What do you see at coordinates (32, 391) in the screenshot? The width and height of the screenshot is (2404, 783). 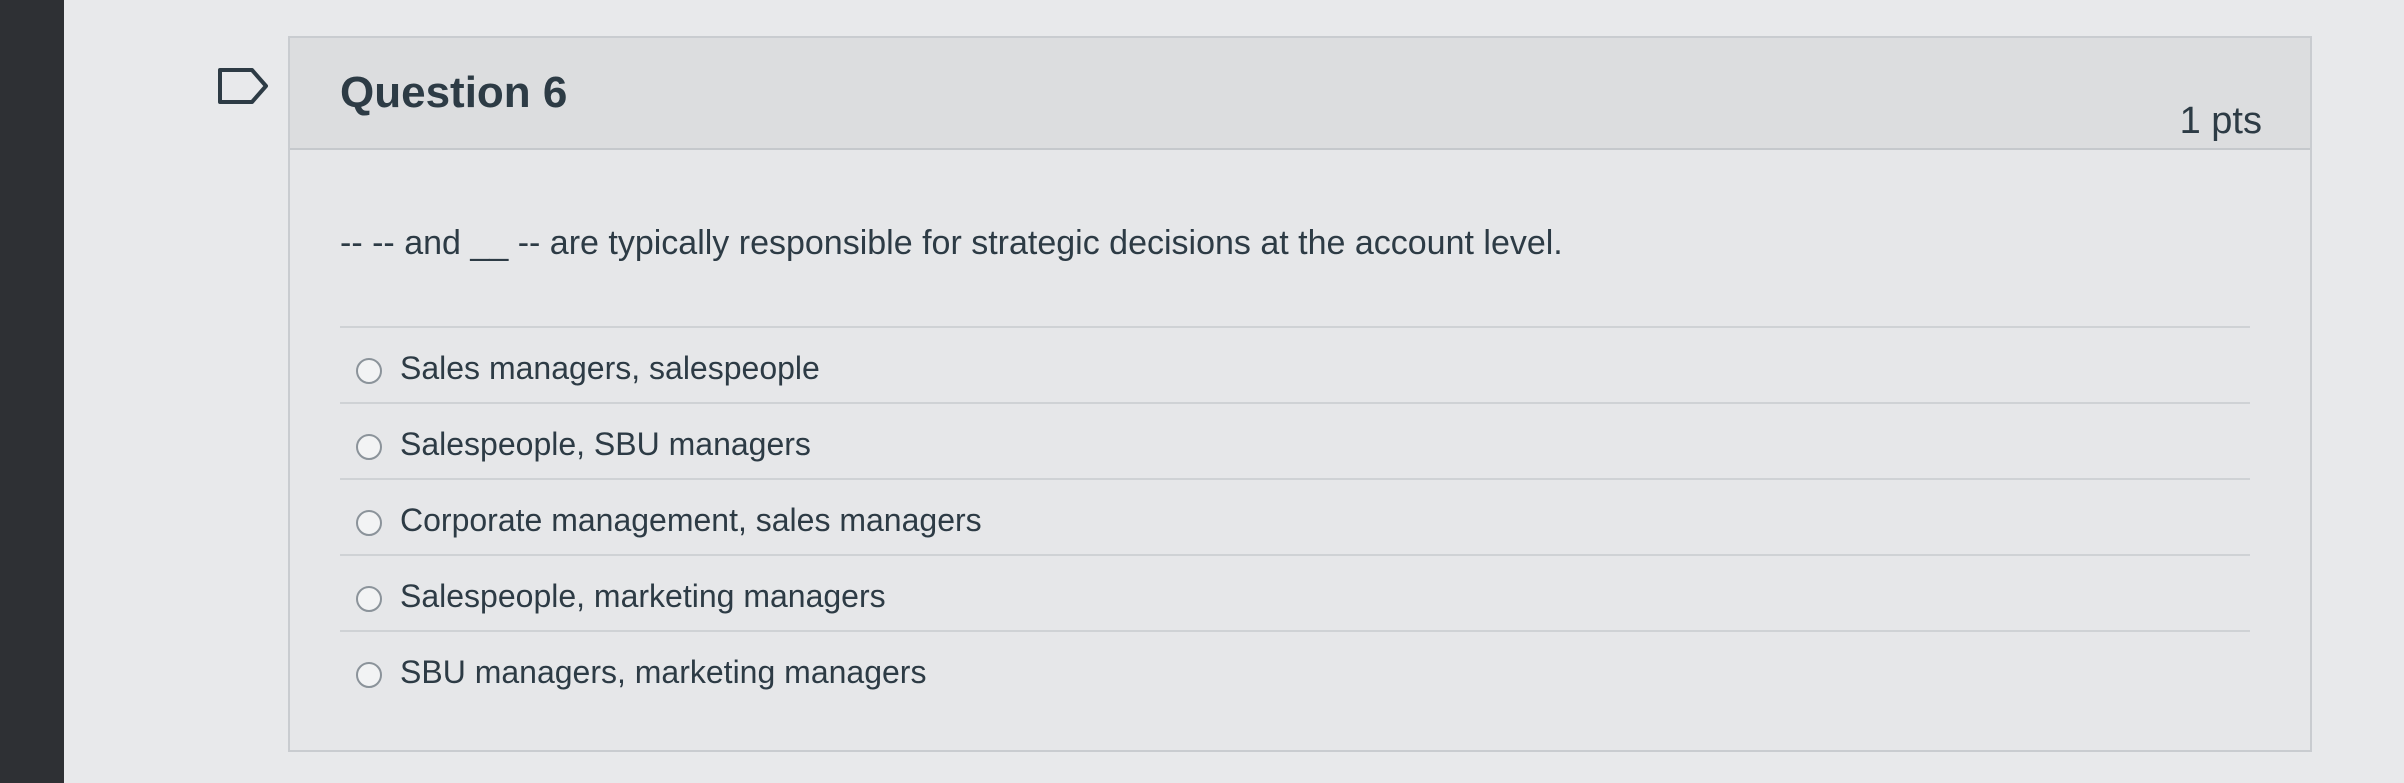 I see `left-nav-bar` at bounding box center [32, 391].